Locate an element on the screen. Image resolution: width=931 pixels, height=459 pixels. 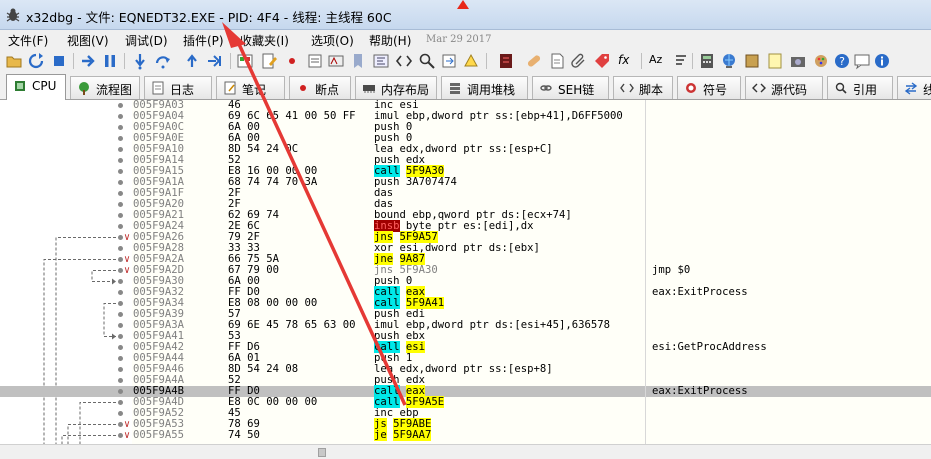
tab-notes: 笔记 is located at coordinates (250, 87).